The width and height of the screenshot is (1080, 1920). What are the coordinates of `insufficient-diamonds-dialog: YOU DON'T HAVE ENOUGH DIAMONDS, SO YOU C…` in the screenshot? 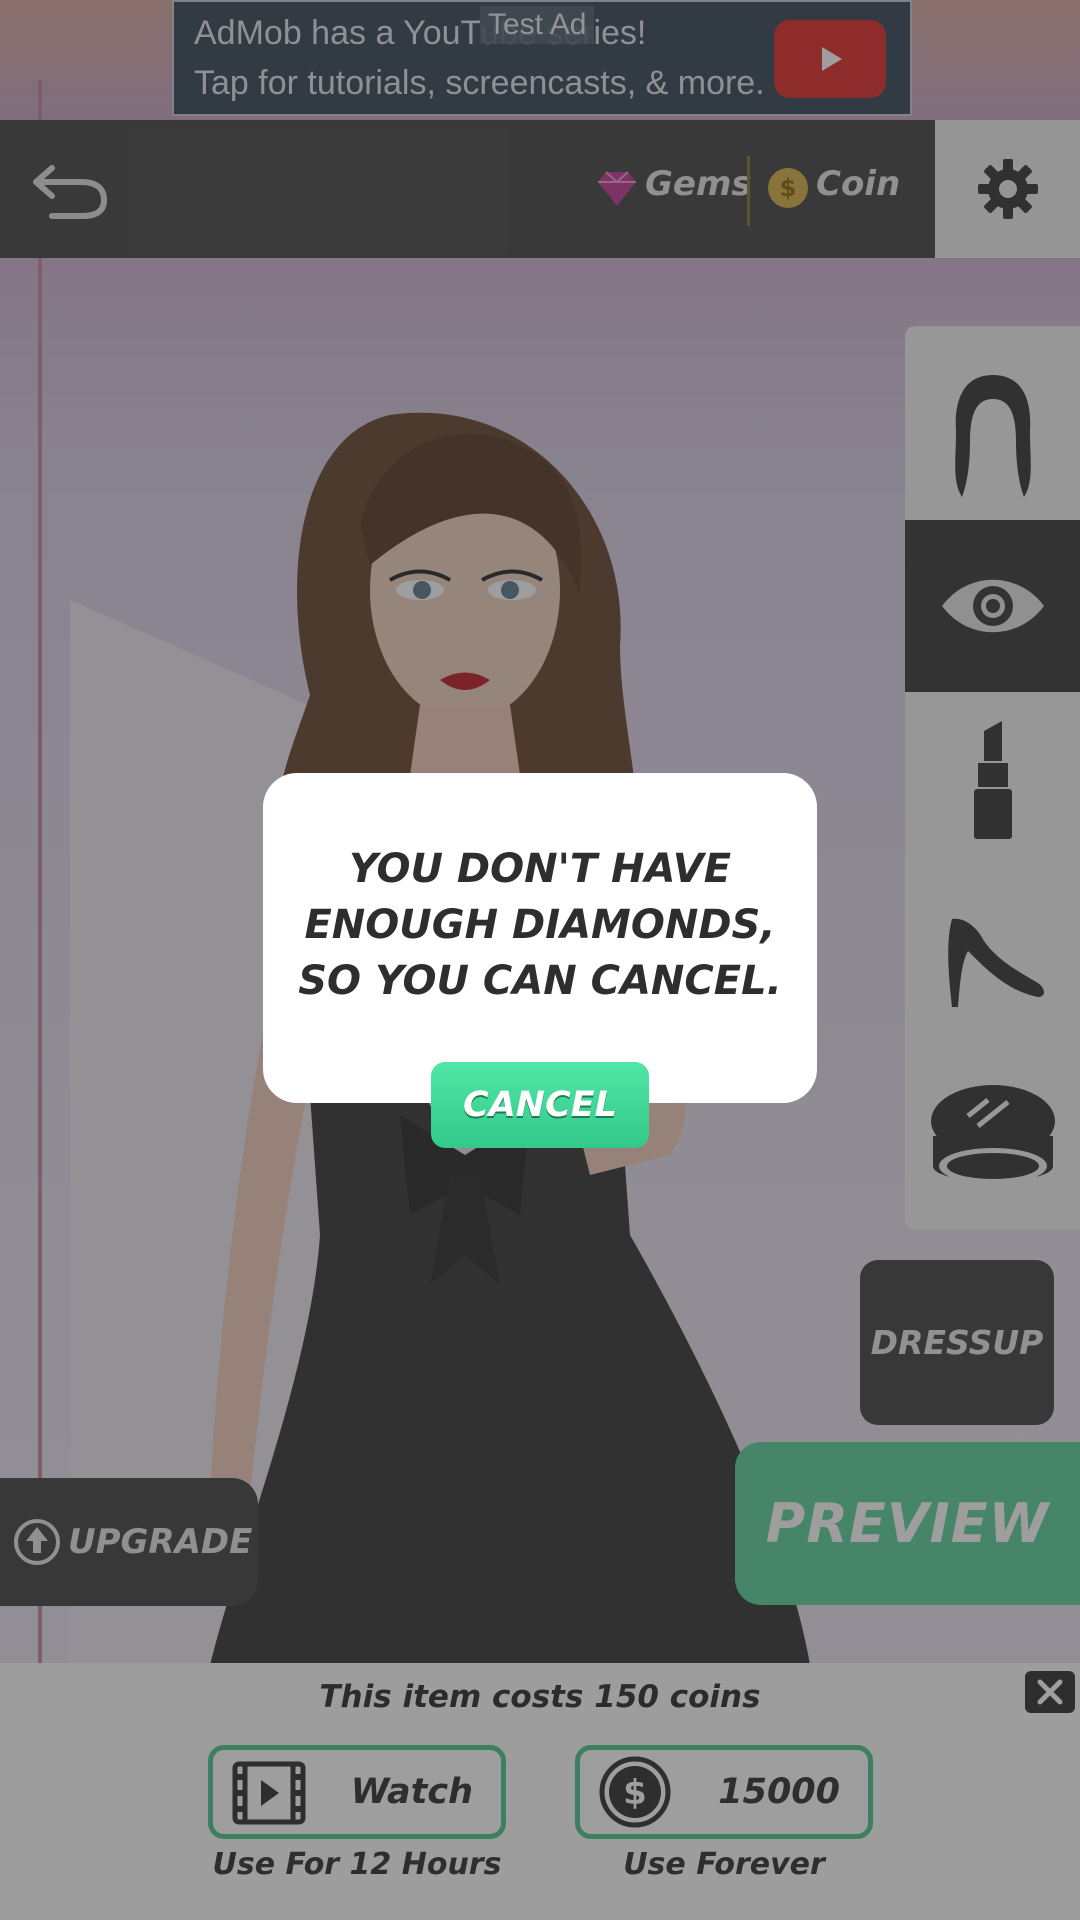 It's located at (540, 938).